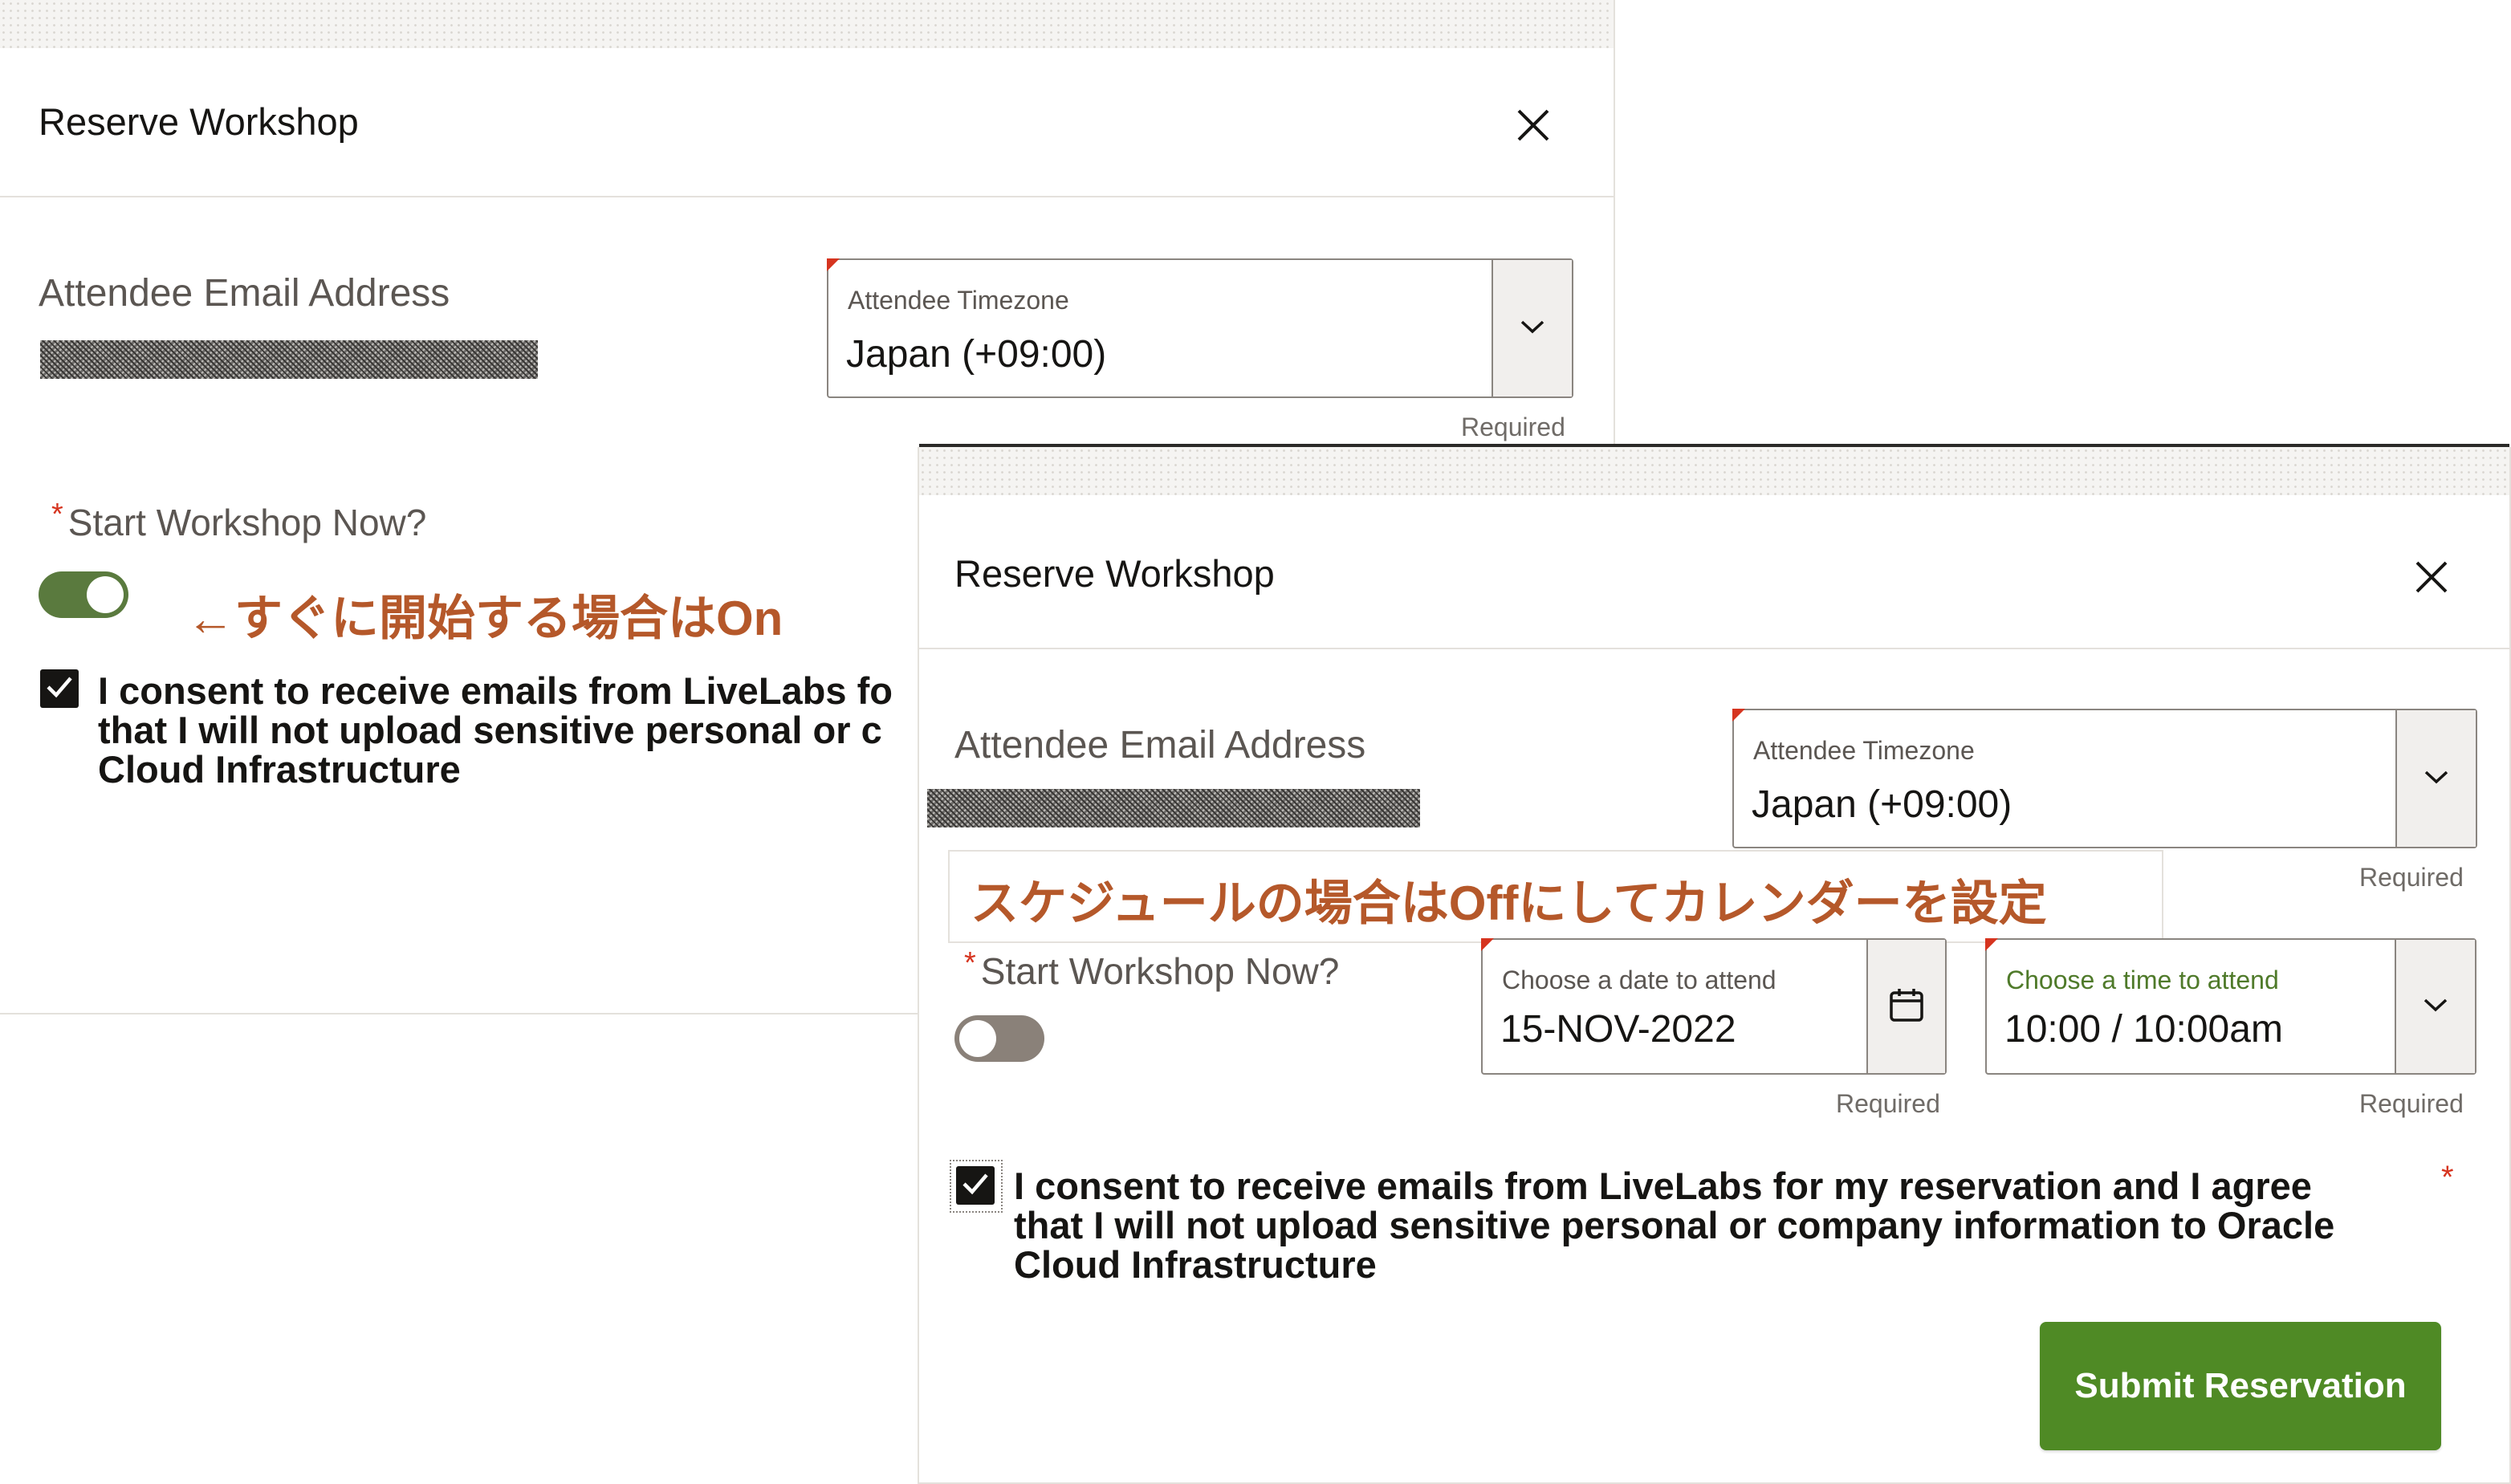 This screenshot has height=1484, width=2511. I want to click on consent-required-asterisk: *, so click(2447, 1177).